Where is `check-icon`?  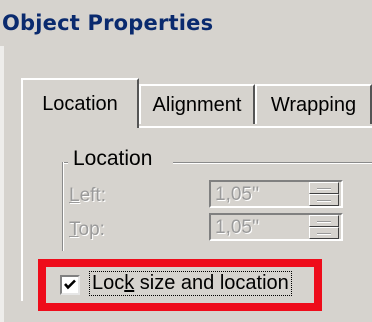 check-icon is located at coordinates (70, 284).